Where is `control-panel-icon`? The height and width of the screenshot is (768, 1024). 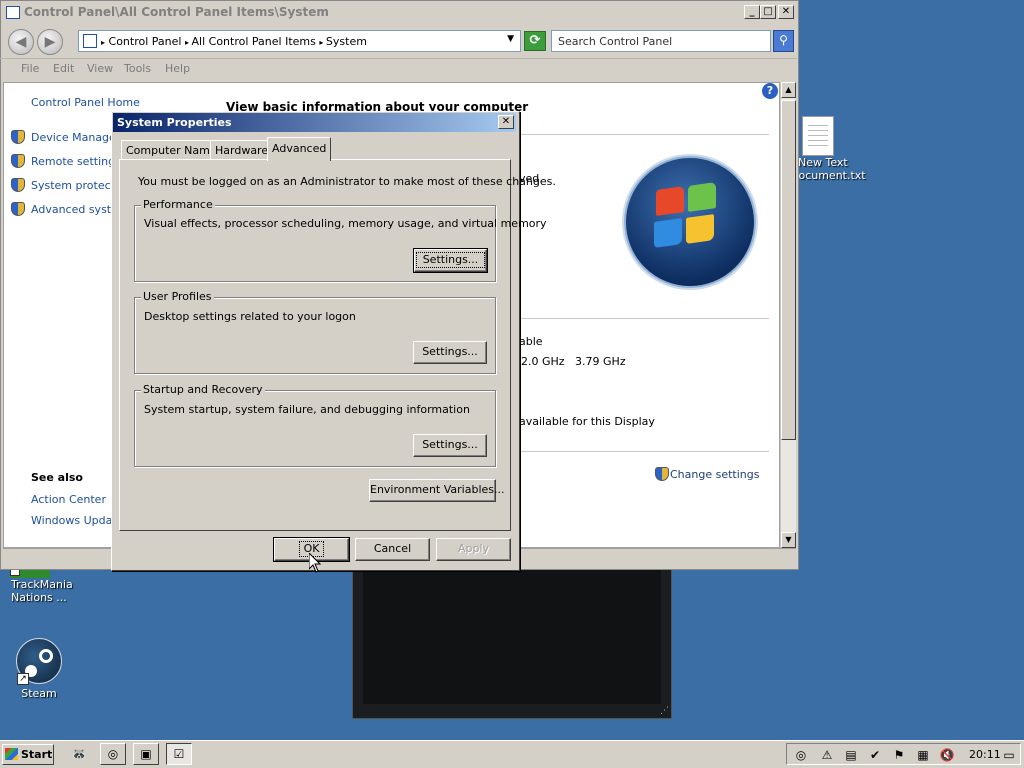 control-panel-icon is located at coordinates (90, 41).